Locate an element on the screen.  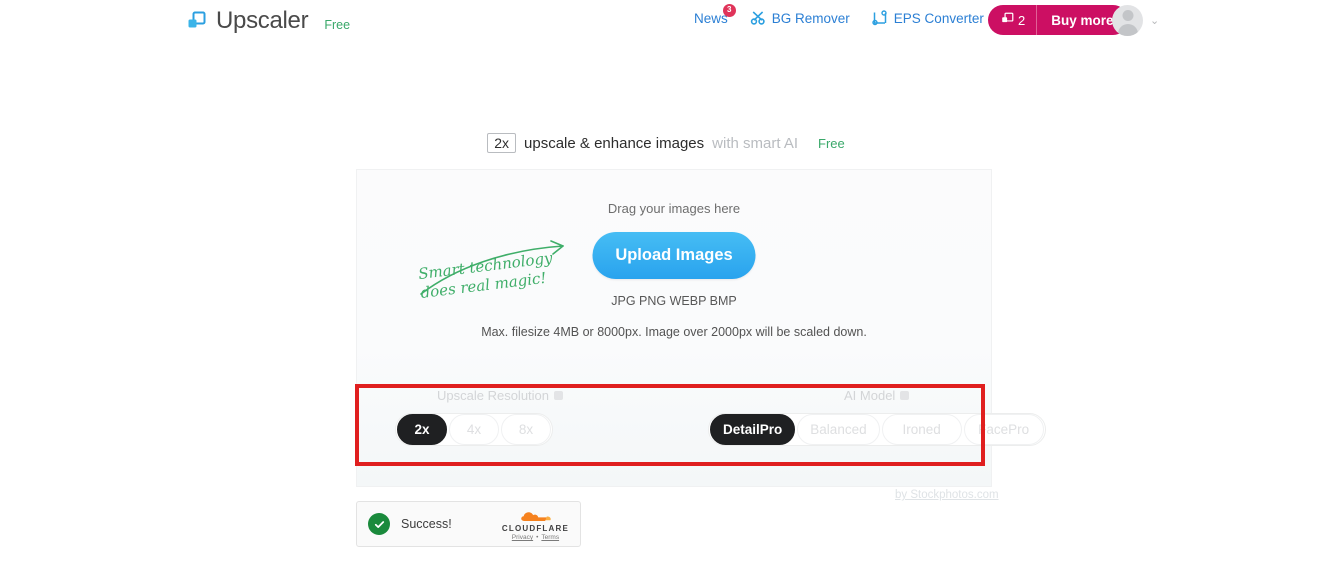
upscale-resolution-group: Upscale Resolution 2x 4x 8x is located at coordinates (479, 425).